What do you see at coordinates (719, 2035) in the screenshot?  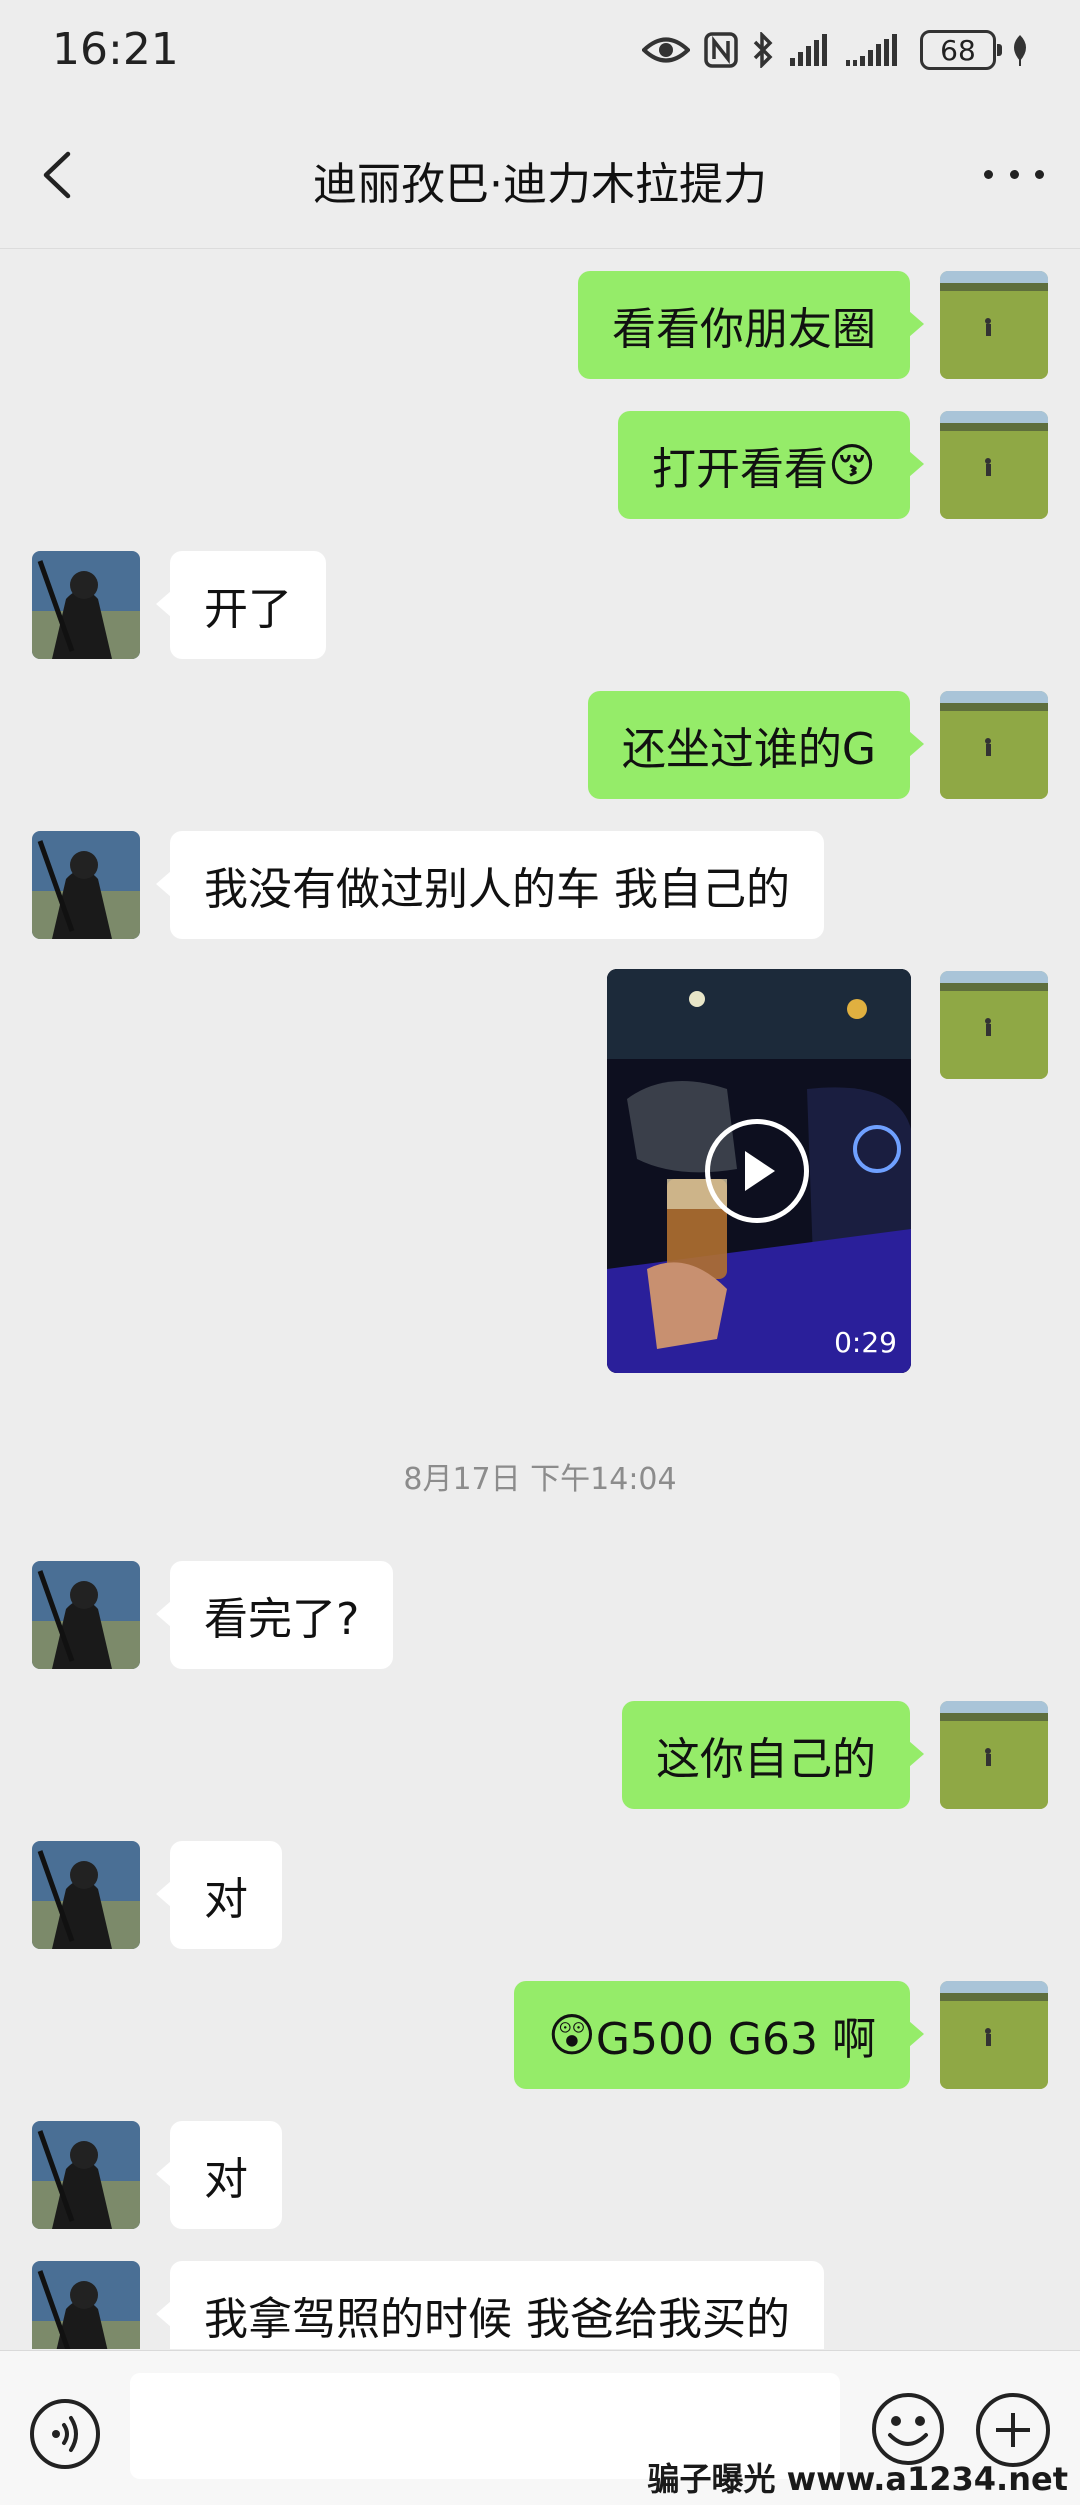 I see `message-bubble-outgoing: 😲 G500 G63 啊` at bounding box center [719, 2035].